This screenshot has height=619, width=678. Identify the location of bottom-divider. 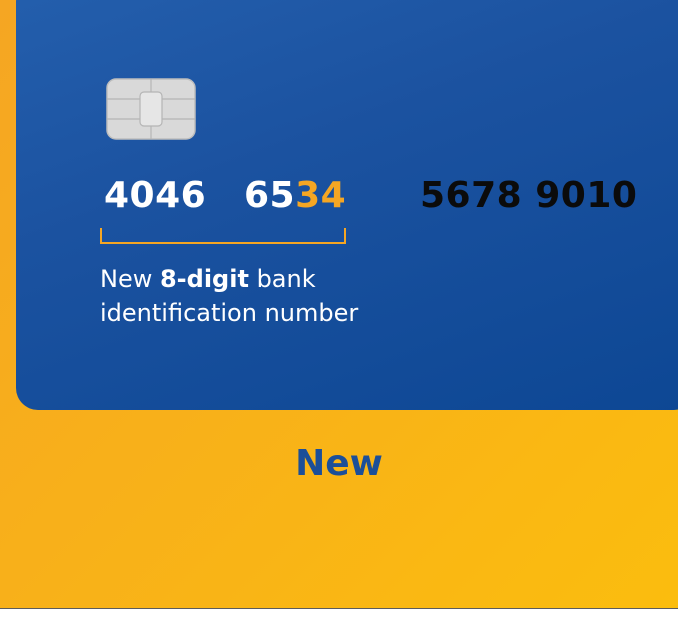
(339, 608).